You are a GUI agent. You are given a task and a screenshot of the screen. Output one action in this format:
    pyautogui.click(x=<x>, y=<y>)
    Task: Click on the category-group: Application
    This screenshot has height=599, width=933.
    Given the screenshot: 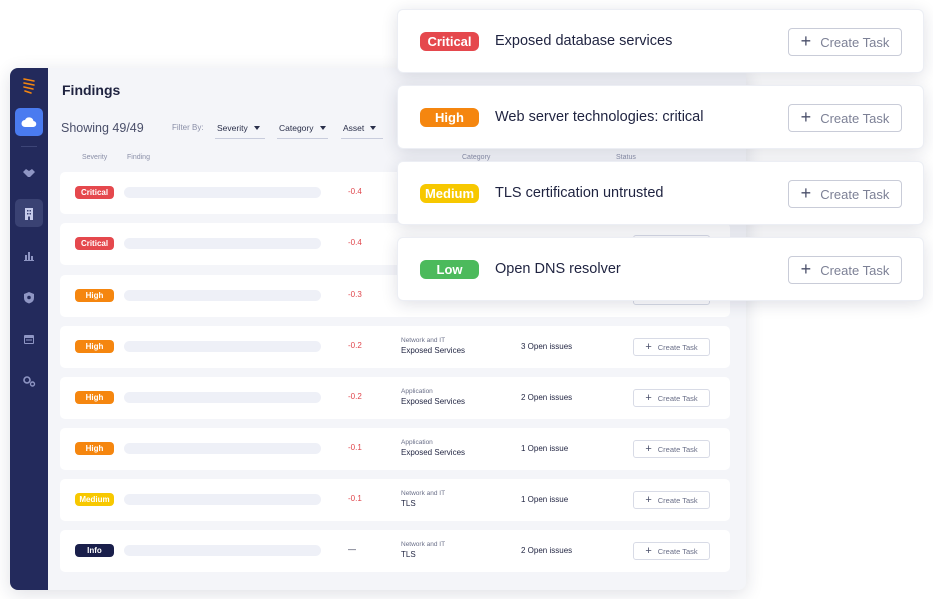 What is the action you would take?
    pyautogui.click(x=417, y=391)
    